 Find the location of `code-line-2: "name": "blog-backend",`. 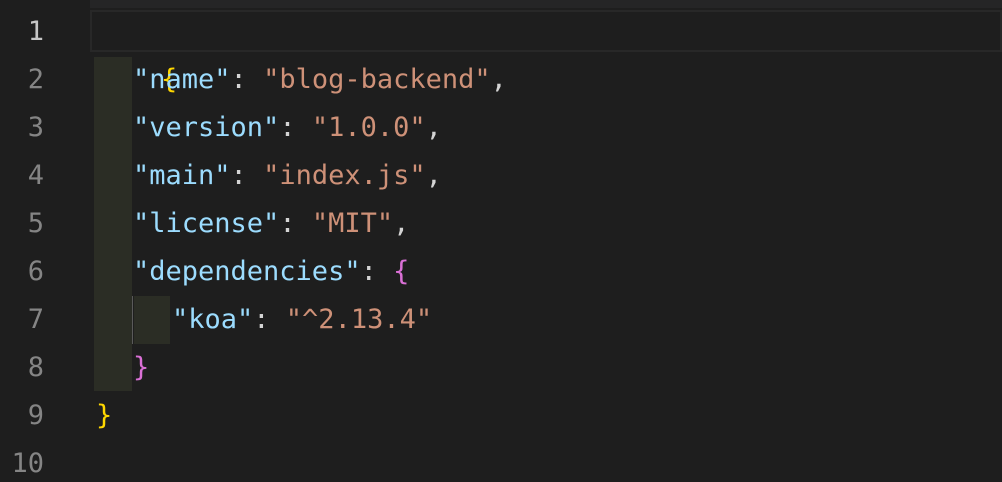

code-line-2: "name": "blog-backend", is located at coordinates (320, 80).